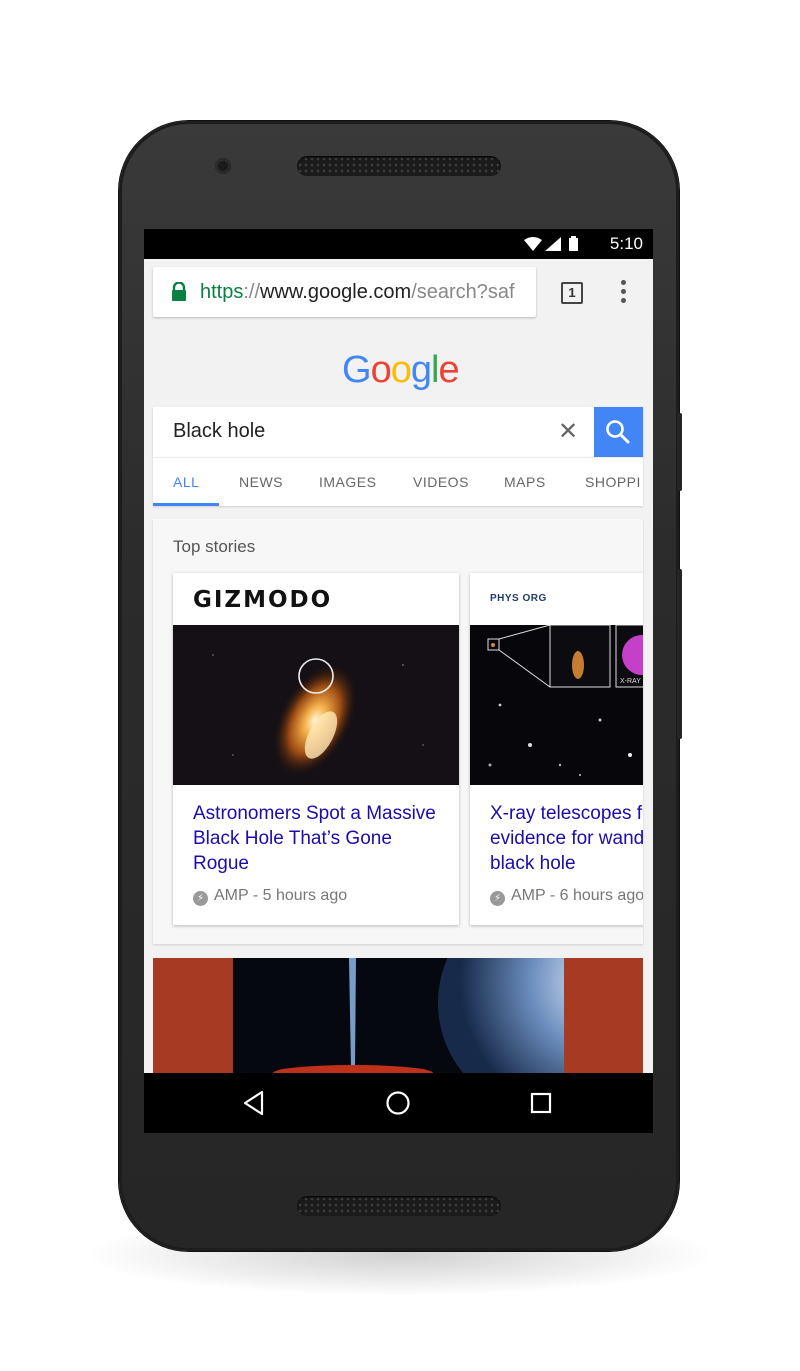 The image size is (800, 1371). I want to click on wifi-icon, so click(533, 244).